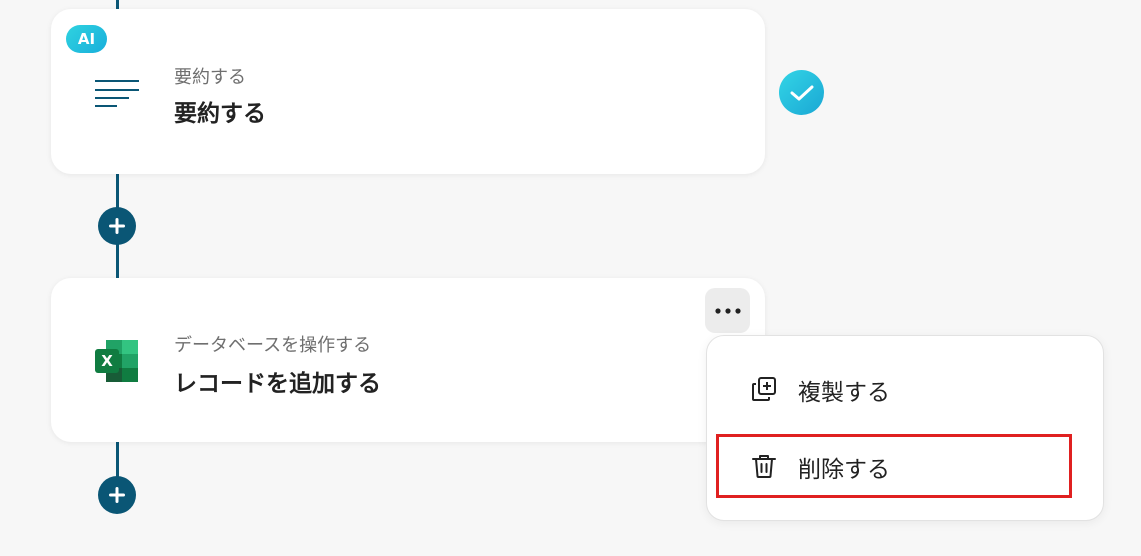 Image resolution: width=1141 pixels, height=556 pixels. Describe the element at coordinates (764, 389) in the screenshot. I see `duplicate-icon` at that location.